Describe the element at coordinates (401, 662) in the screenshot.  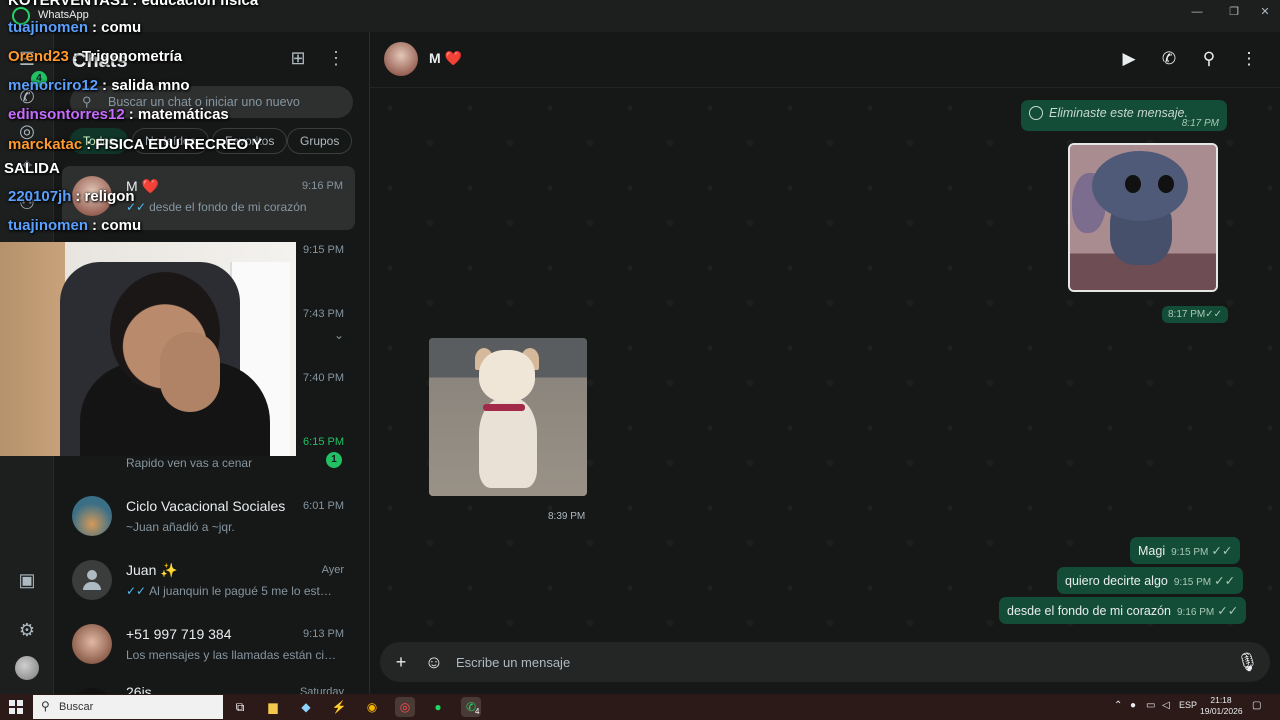
I see `attach-plus-icon: +` at that location.